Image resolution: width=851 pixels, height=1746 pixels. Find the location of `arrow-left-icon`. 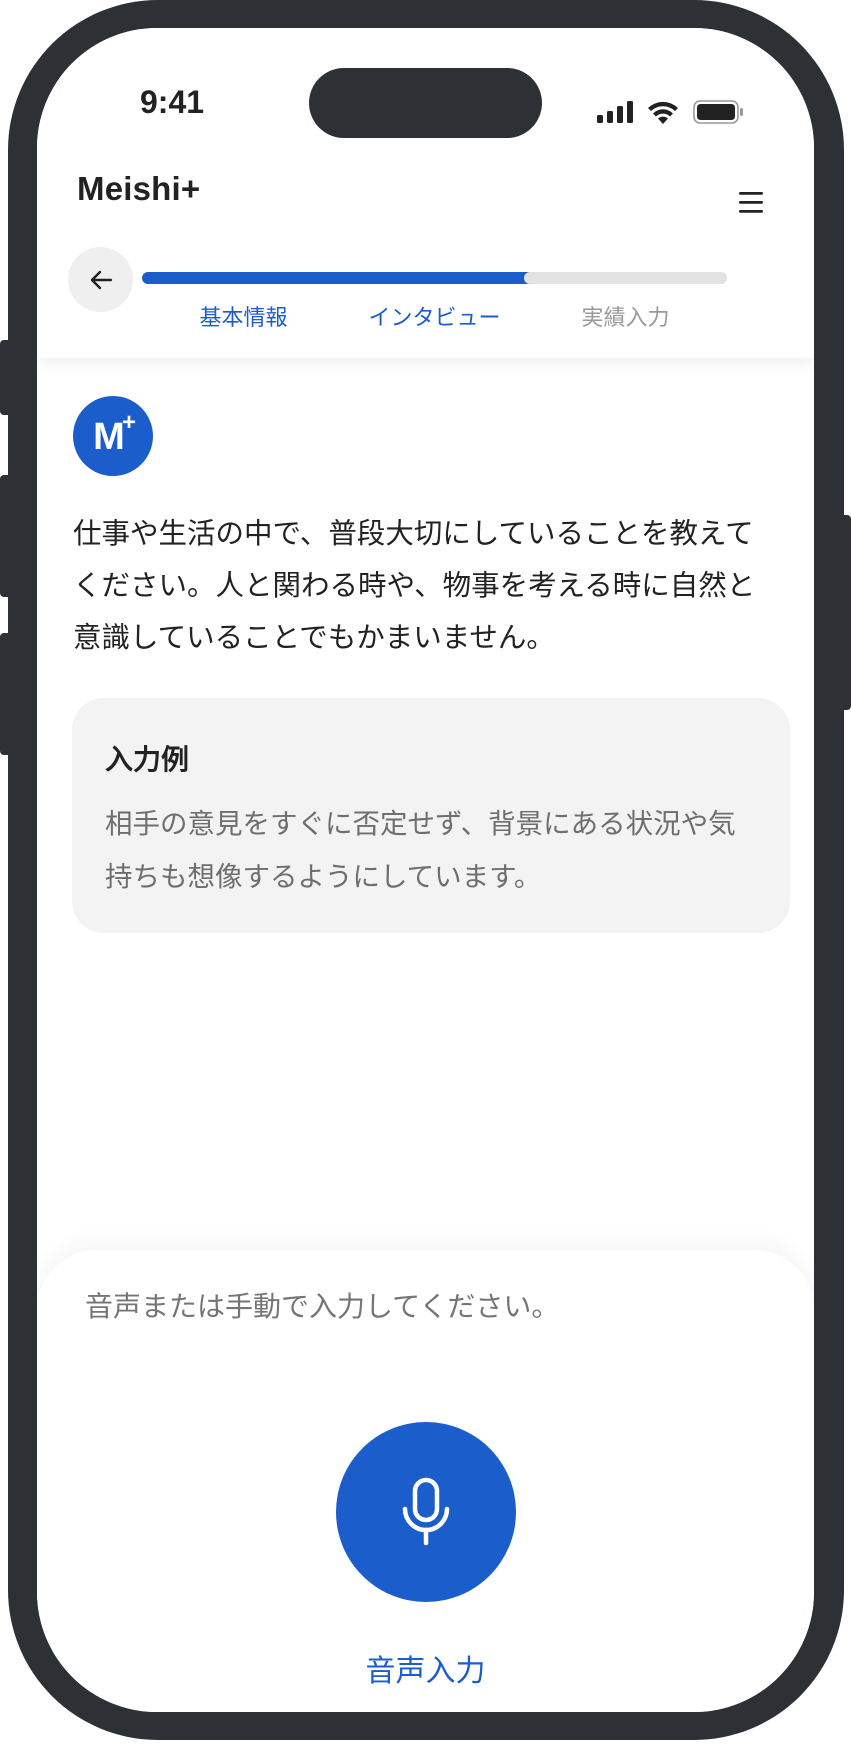

arrow-left-icon is located at coordinates (101, 279).